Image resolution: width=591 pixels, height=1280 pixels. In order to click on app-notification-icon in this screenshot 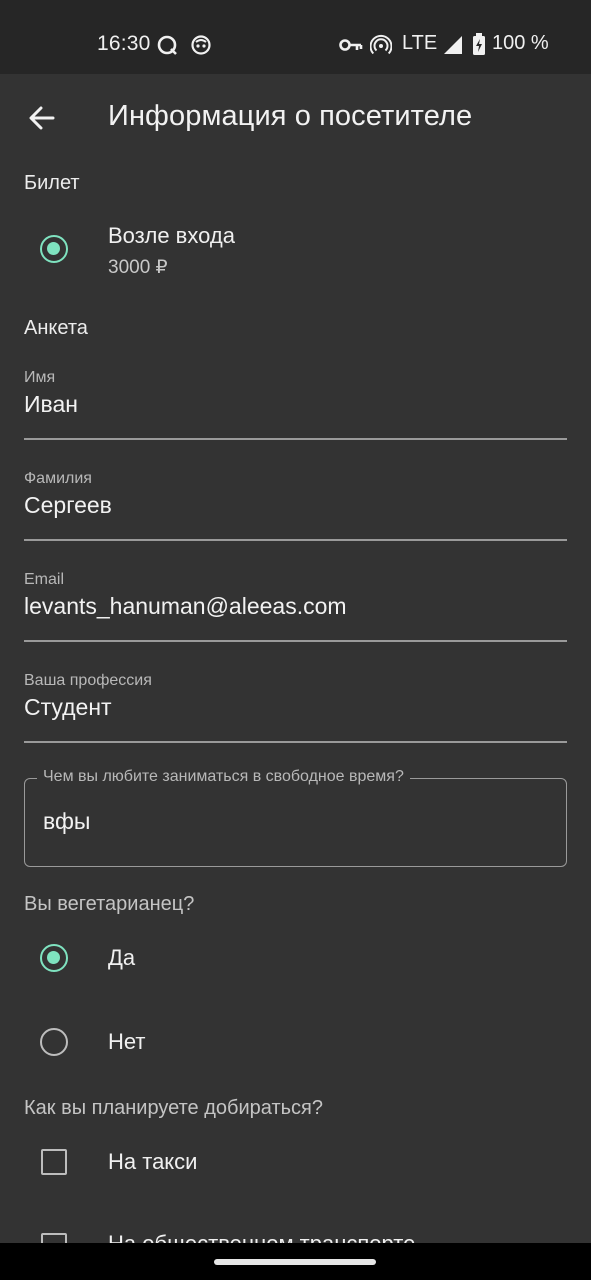, I will do `click(201, 45)`.